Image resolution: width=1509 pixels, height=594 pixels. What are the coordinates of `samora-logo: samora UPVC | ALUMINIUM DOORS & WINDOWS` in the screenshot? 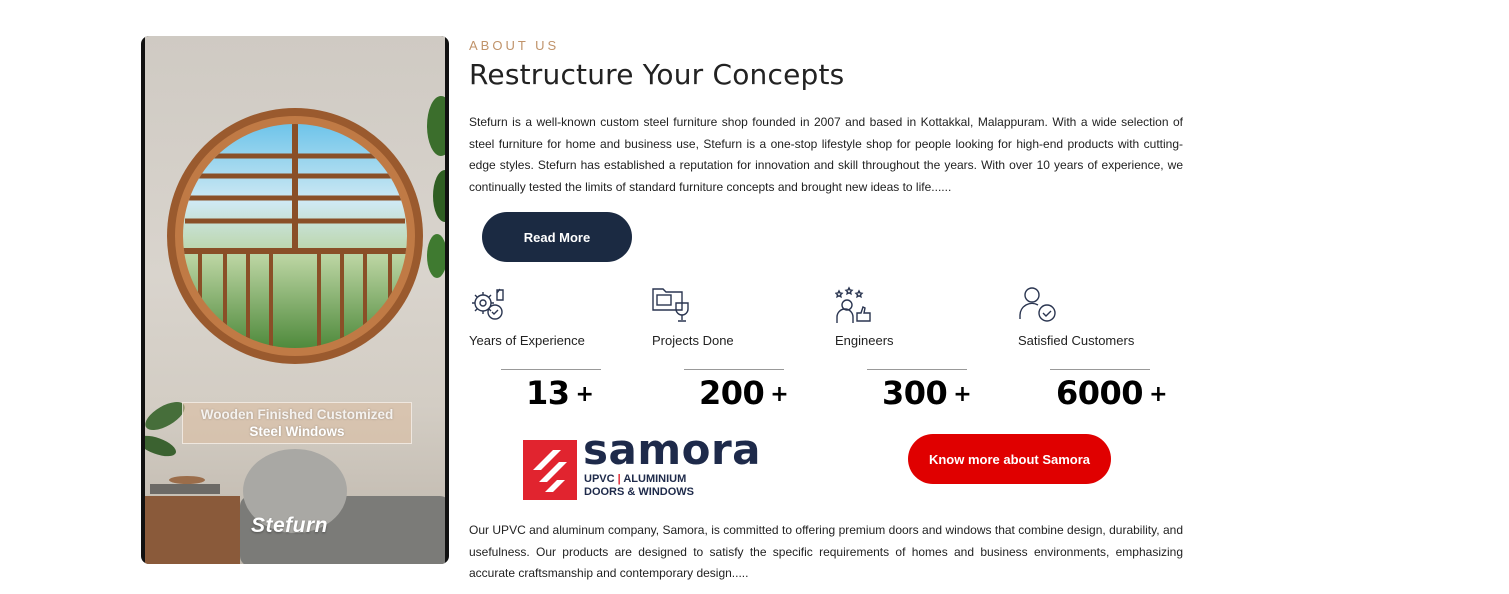 It's located at (643, 463).